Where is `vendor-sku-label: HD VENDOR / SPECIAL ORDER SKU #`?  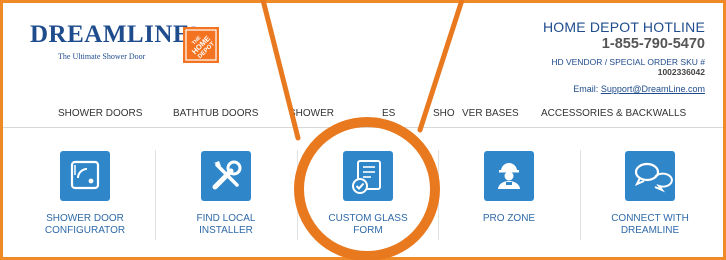 vendor-sku-label: HD VENDOR / SPECIAL ORDER SKU # is located at coordinates (628, 62).